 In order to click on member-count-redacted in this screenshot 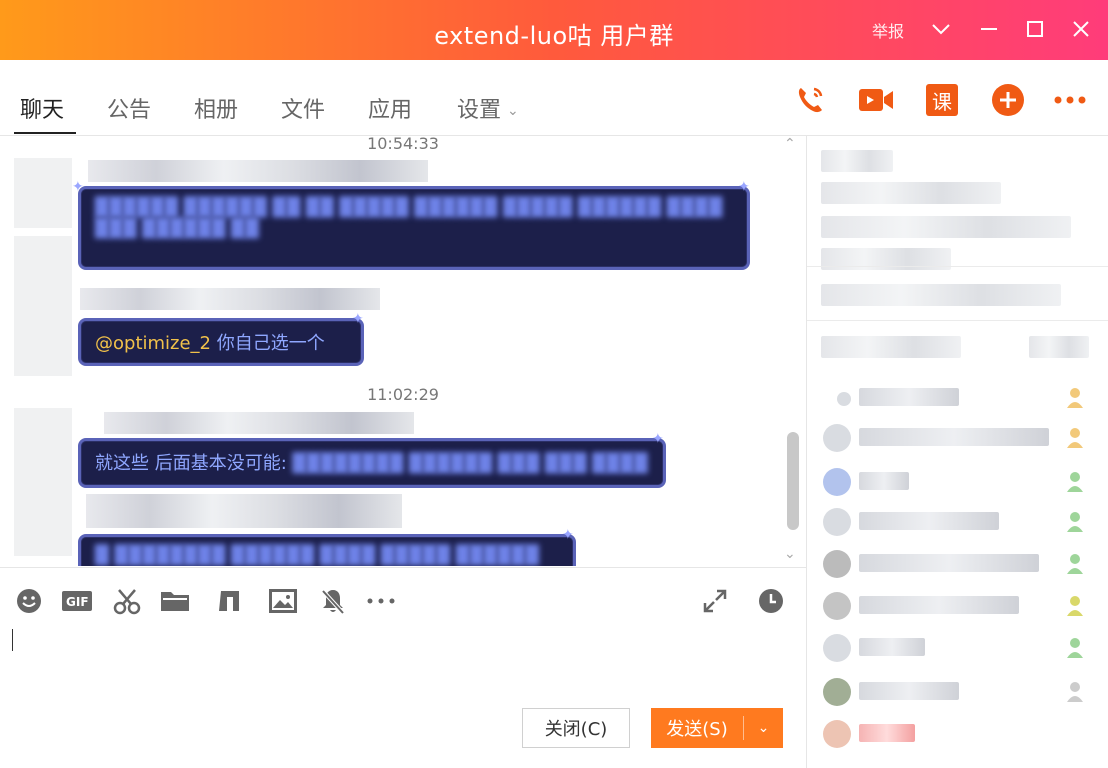, I will do `click(891, 347)`.